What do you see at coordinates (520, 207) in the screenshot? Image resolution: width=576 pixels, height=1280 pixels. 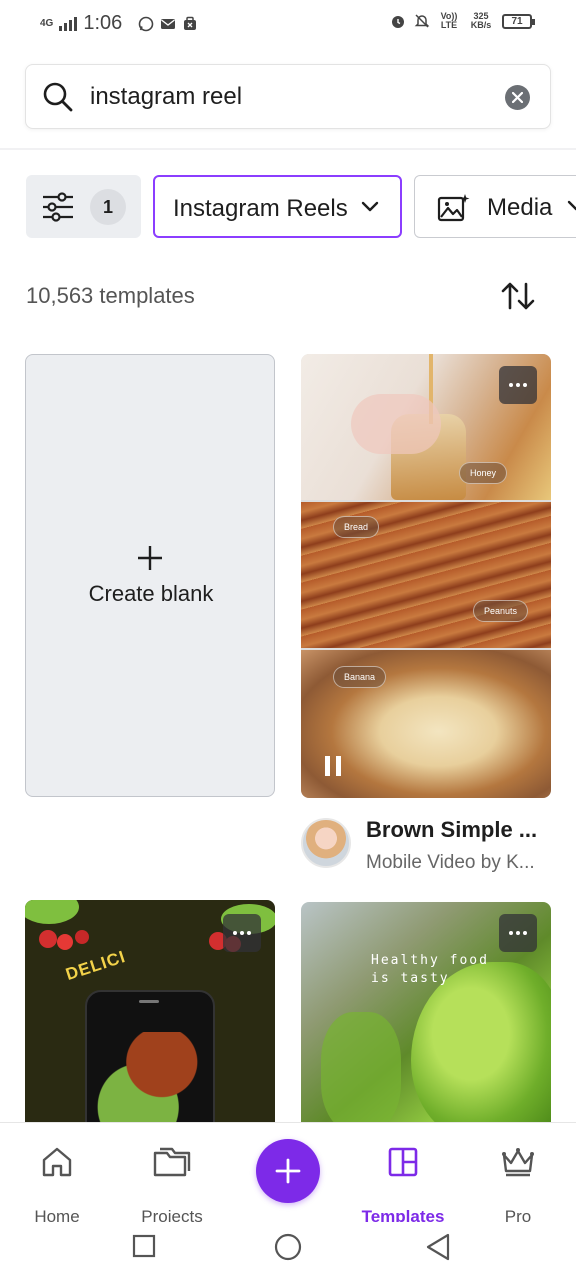 I see `media-label: Media` at bounding box center [520, 207].